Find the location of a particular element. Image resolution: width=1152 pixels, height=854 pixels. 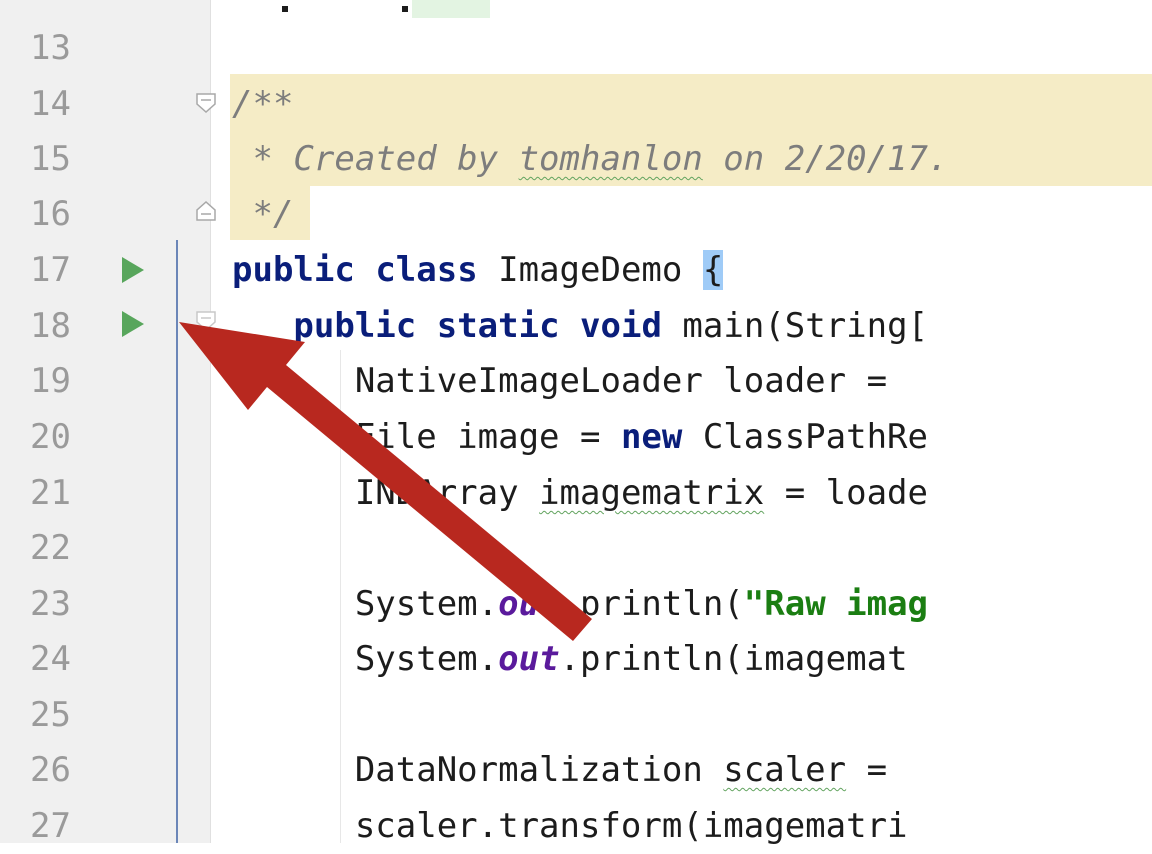

code-line-26: DataNormalization scaler = is located at coordinates (570, 770).